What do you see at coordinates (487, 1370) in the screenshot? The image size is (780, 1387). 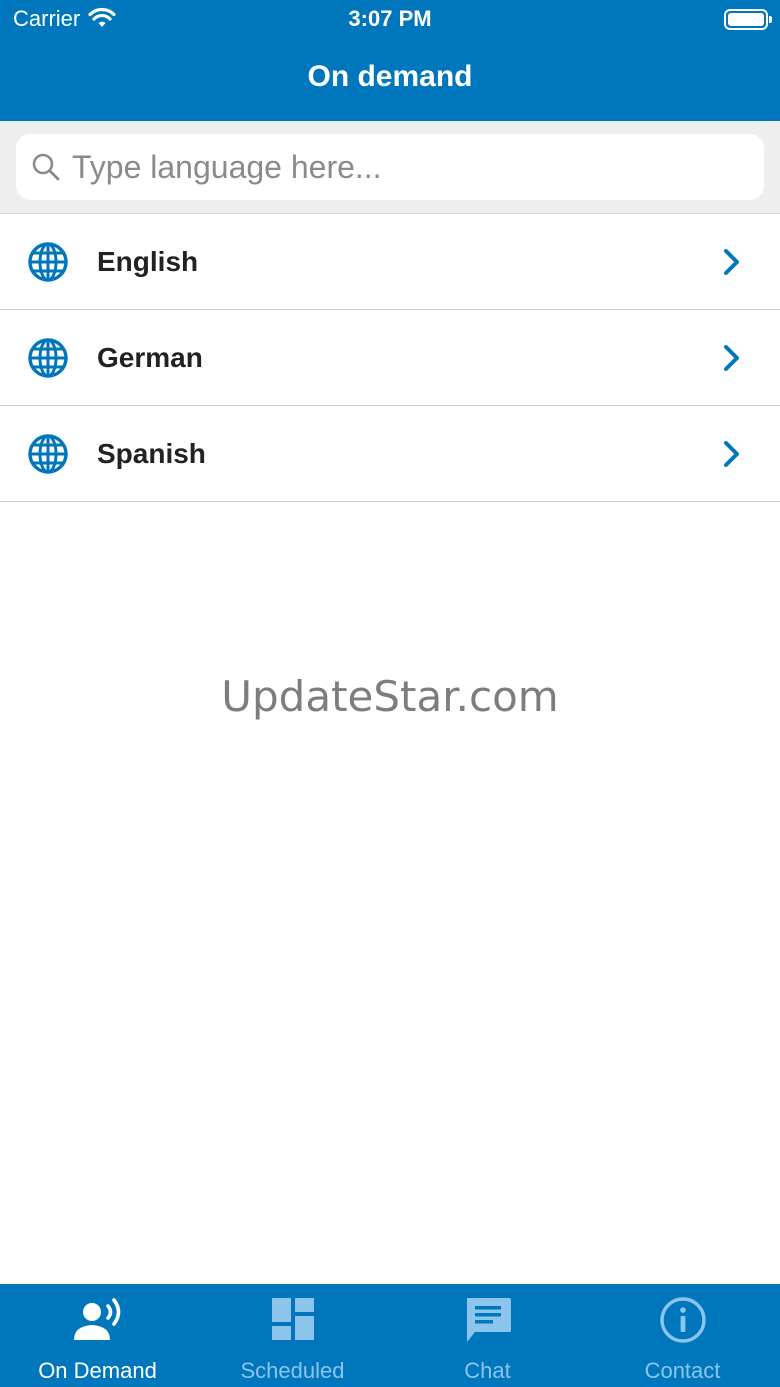 I see `tab-label: Chat` at bounding box center [487, 1370].